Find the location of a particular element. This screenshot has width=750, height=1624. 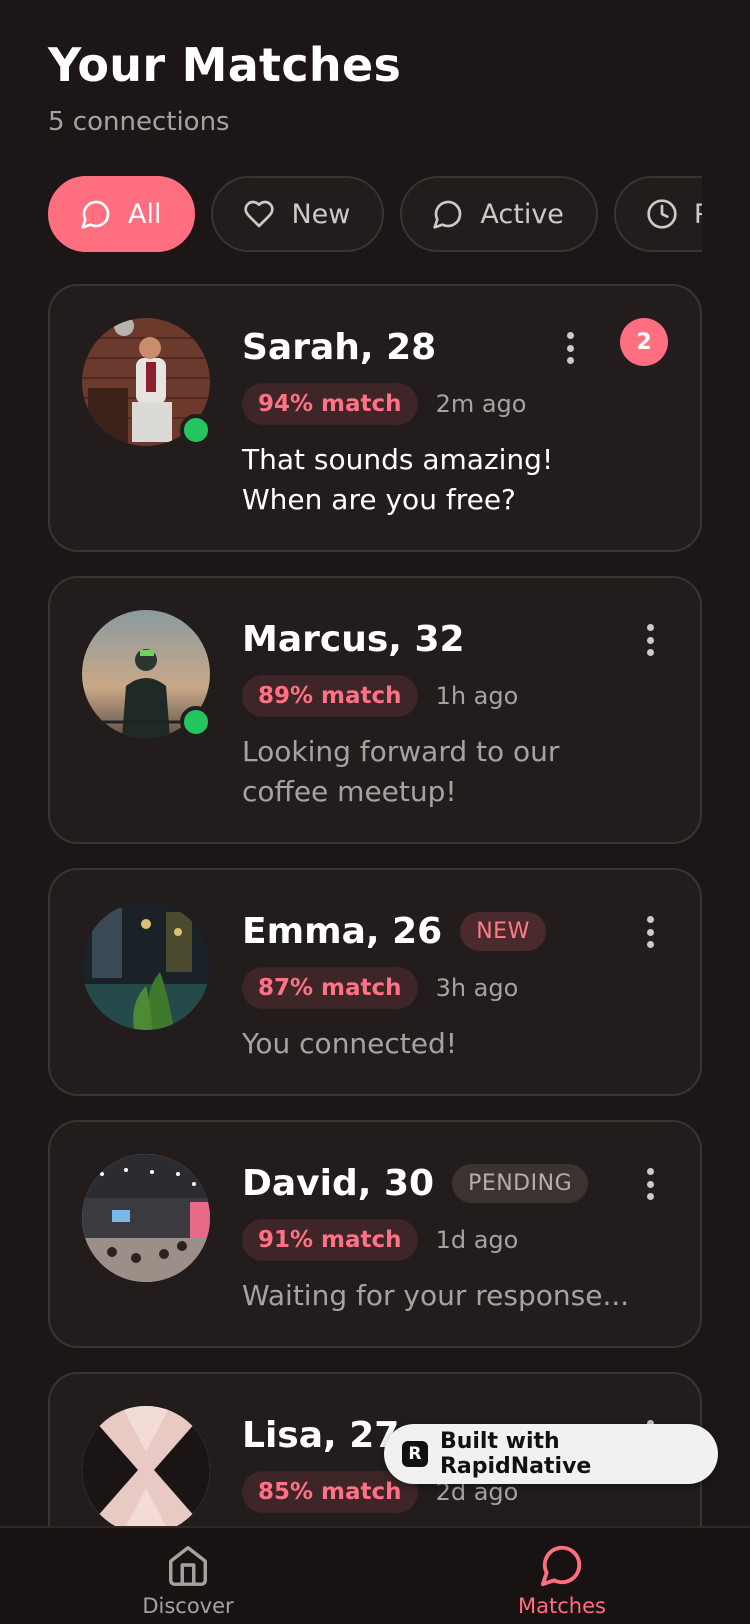

last-message: You connected! is located at coordinates (350, 1043).